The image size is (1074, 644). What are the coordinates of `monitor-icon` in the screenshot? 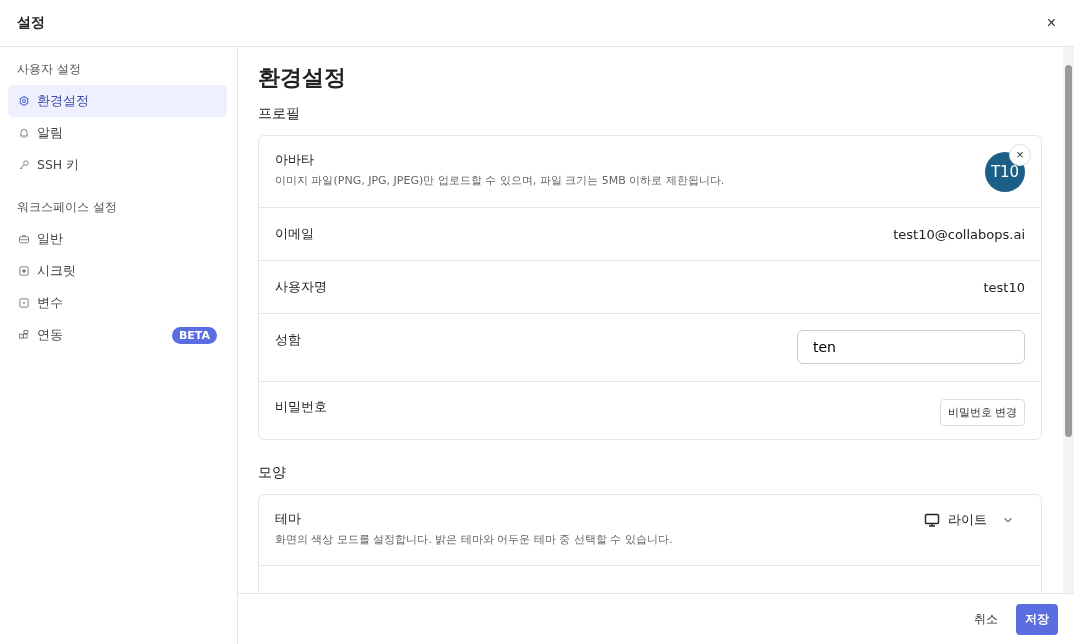 It's located at (932, 520).